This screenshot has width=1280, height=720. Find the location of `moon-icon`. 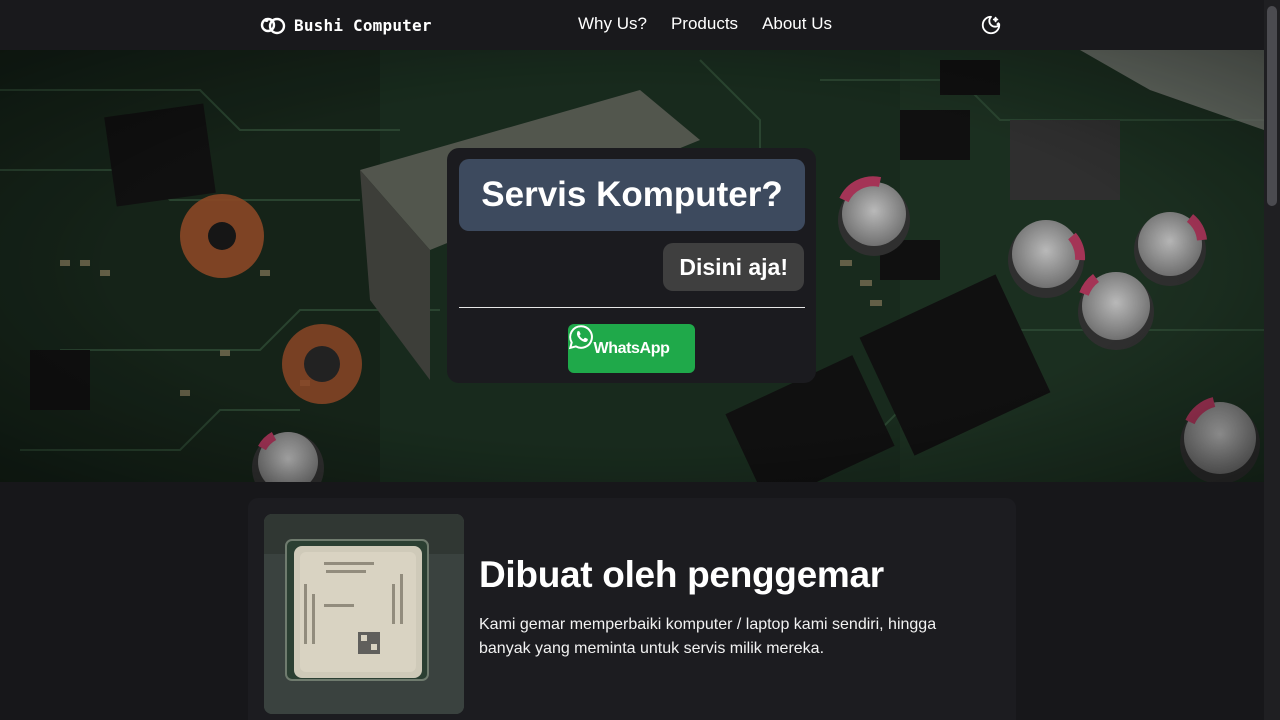

moon-icon is located at coordinates (991, 25).